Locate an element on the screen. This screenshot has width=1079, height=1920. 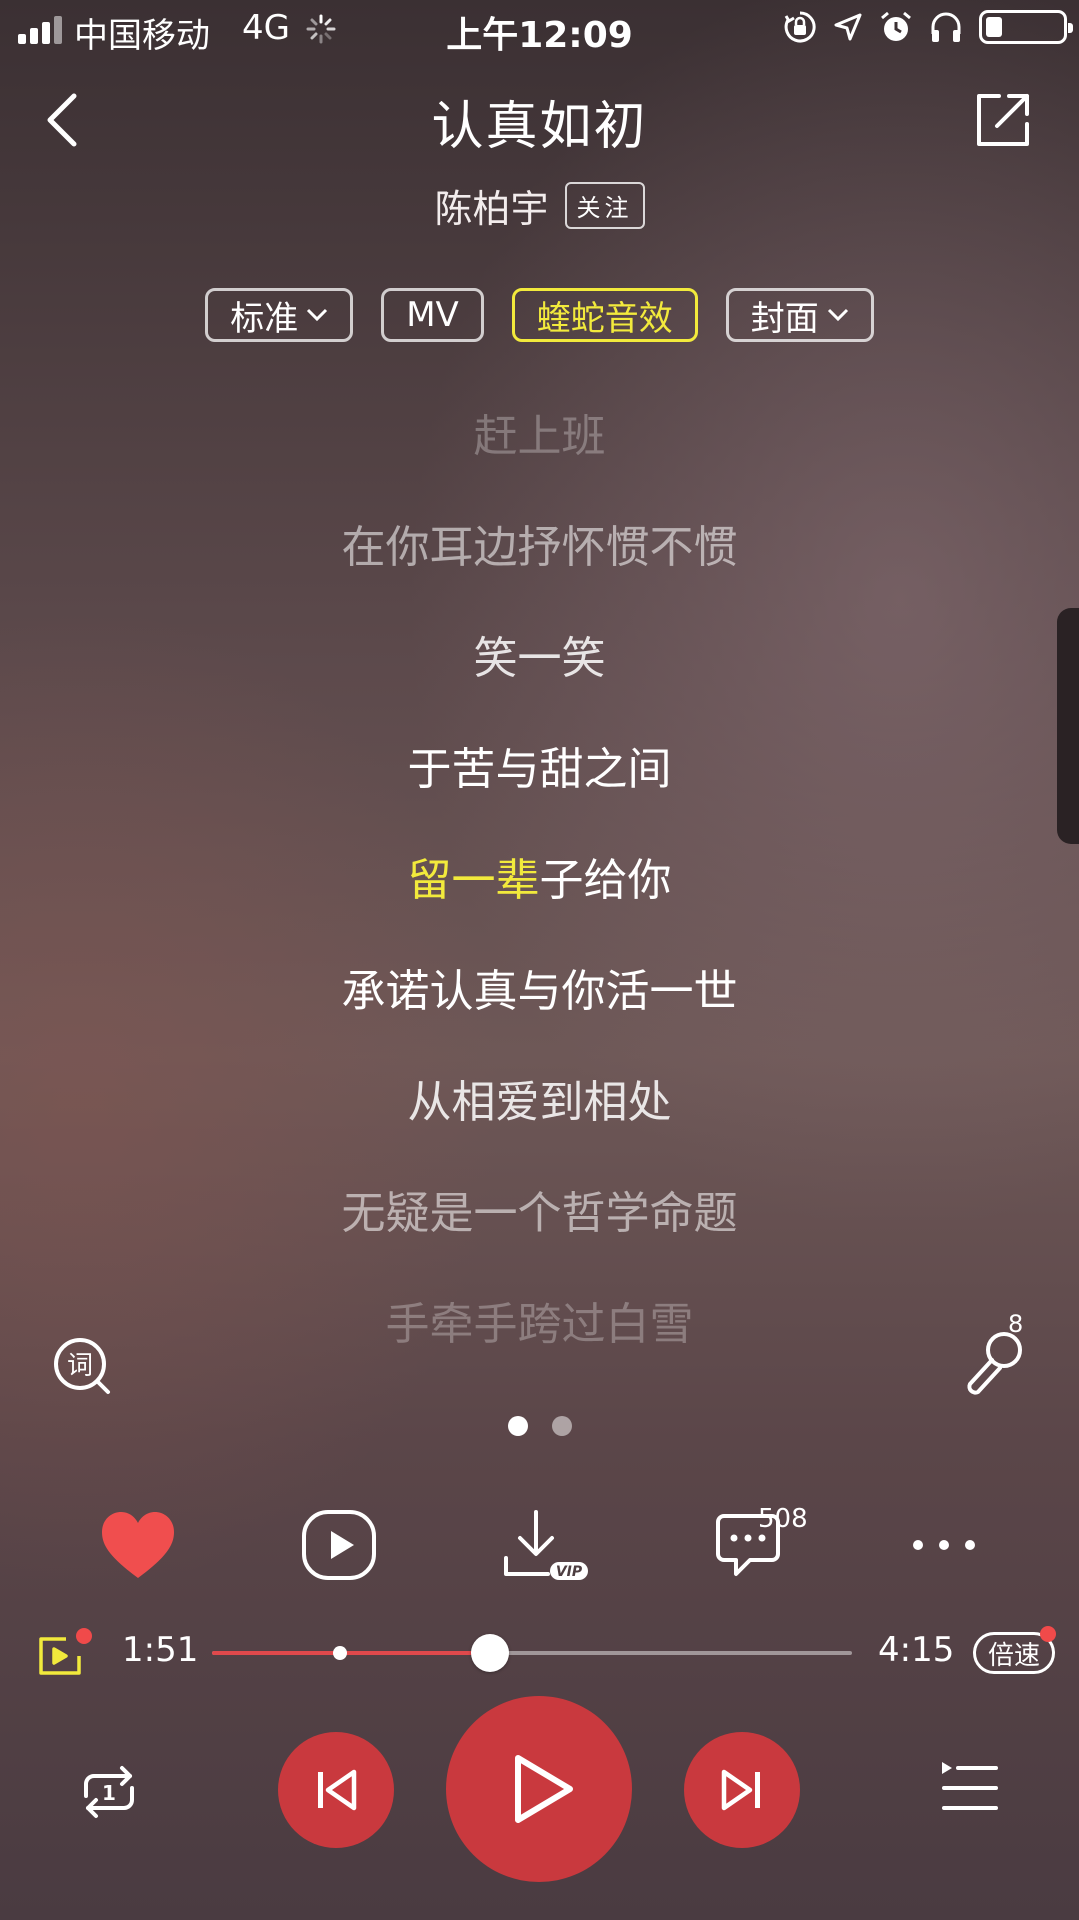
total-time: 4:15 is located at coordinates (916, 1650).